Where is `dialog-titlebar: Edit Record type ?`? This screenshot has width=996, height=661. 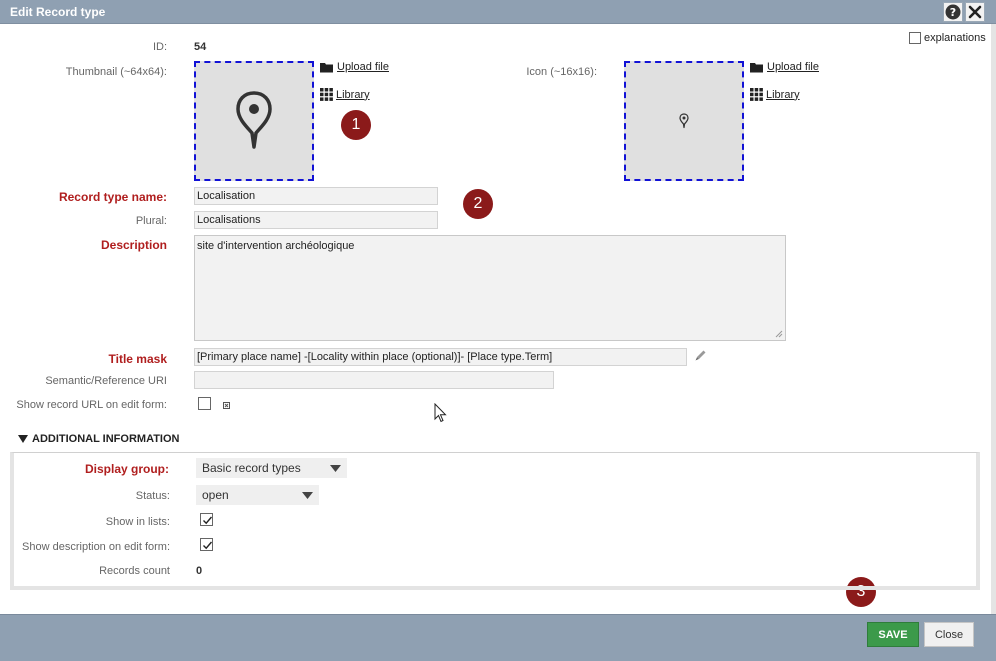 dialog-titlebar: Edit Record type ? is located at coordinates (498, 12).